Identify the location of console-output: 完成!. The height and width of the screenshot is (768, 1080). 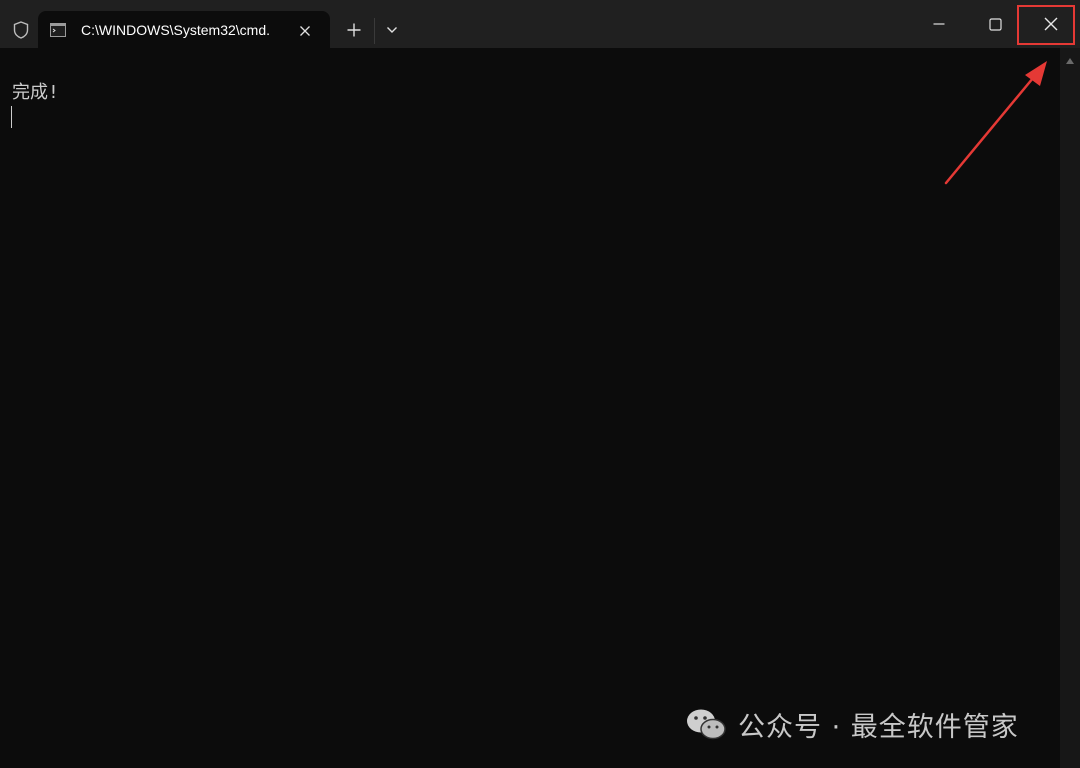
(35, 92).